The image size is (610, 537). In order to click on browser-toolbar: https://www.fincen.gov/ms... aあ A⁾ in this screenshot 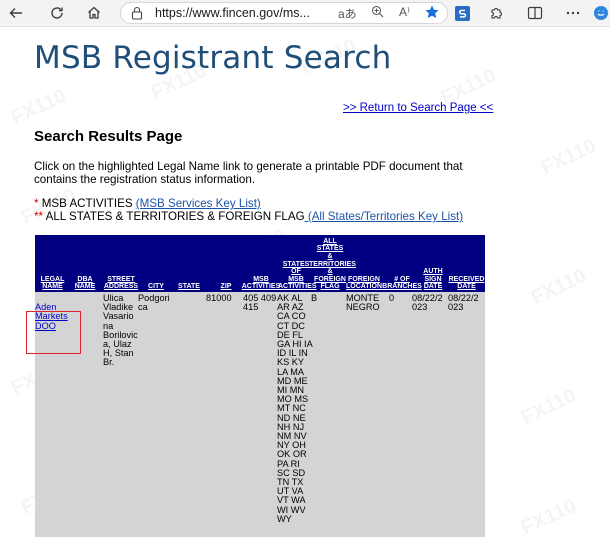, I will do `click(305, 13)`.